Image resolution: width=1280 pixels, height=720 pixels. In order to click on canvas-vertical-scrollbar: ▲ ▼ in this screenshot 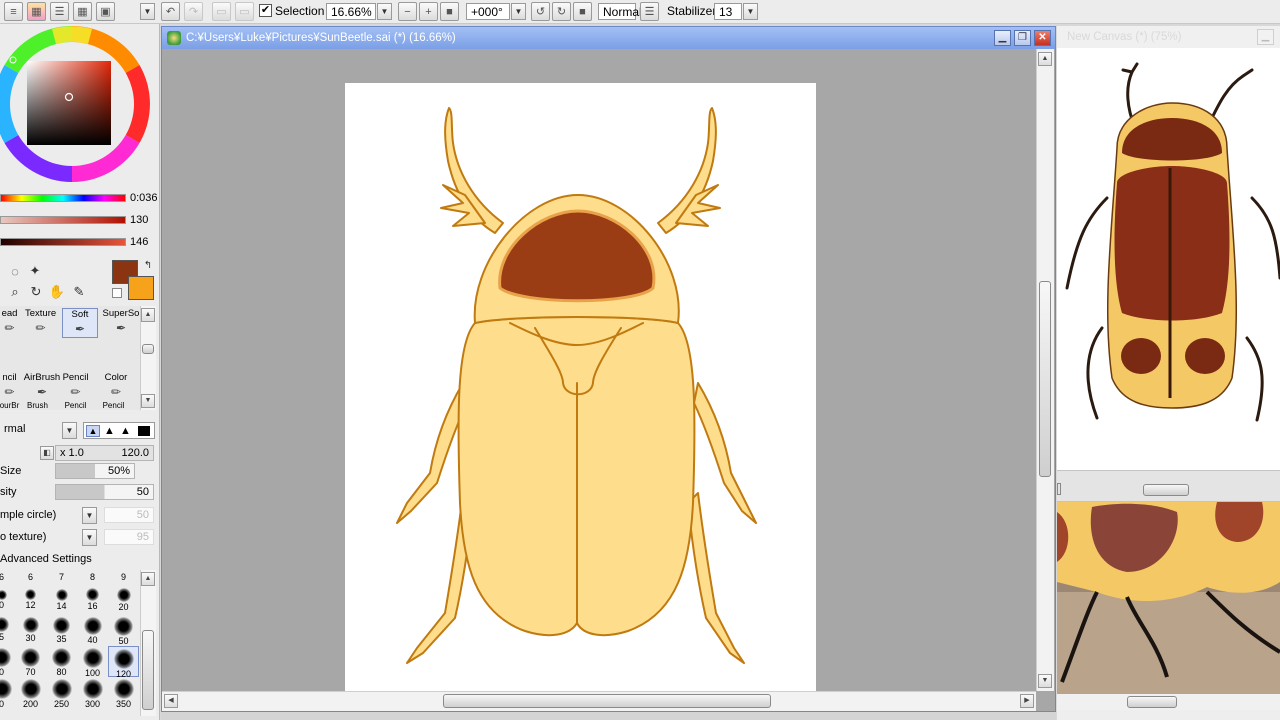, I will do `click(1045, 370)`.